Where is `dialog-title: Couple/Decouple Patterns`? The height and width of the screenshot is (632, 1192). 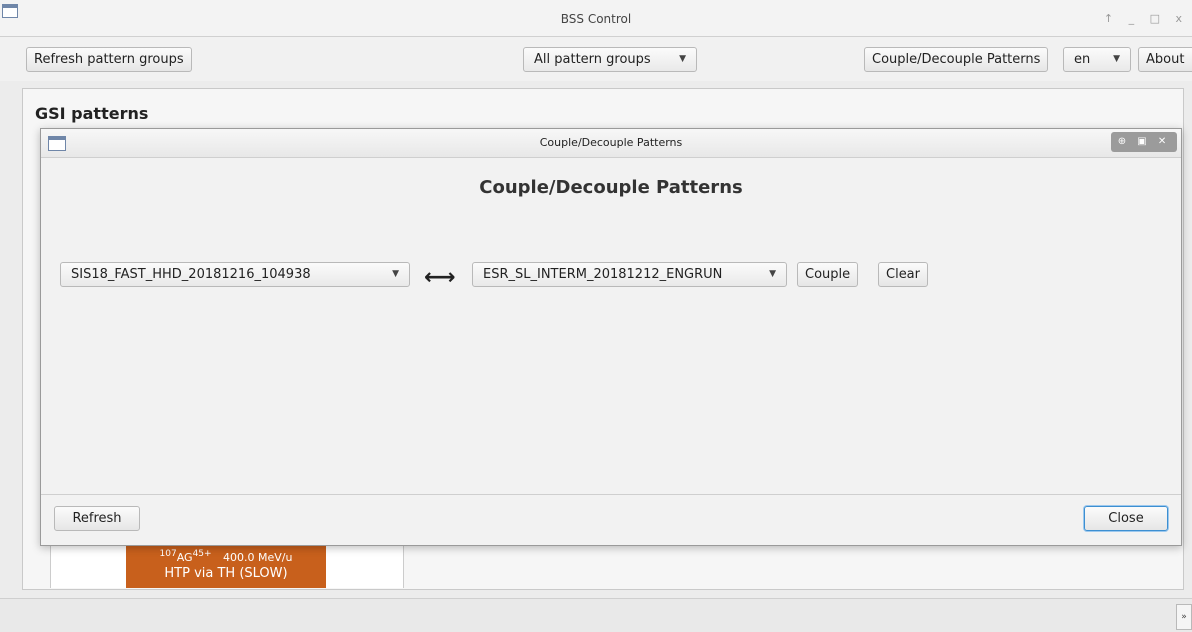
dialog-title: Couple/Decouple Patterns is located at coordinates (611, 142).